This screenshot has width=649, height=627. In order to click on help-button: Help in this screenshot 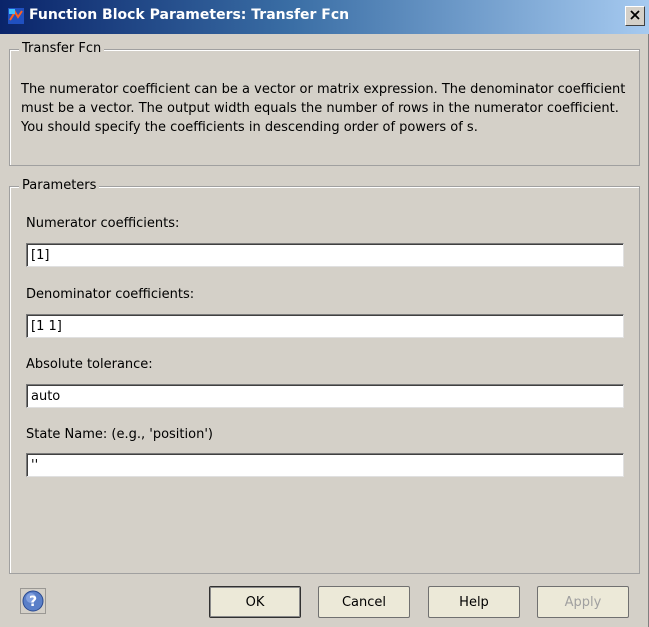, I will do `click(474, 602)`.